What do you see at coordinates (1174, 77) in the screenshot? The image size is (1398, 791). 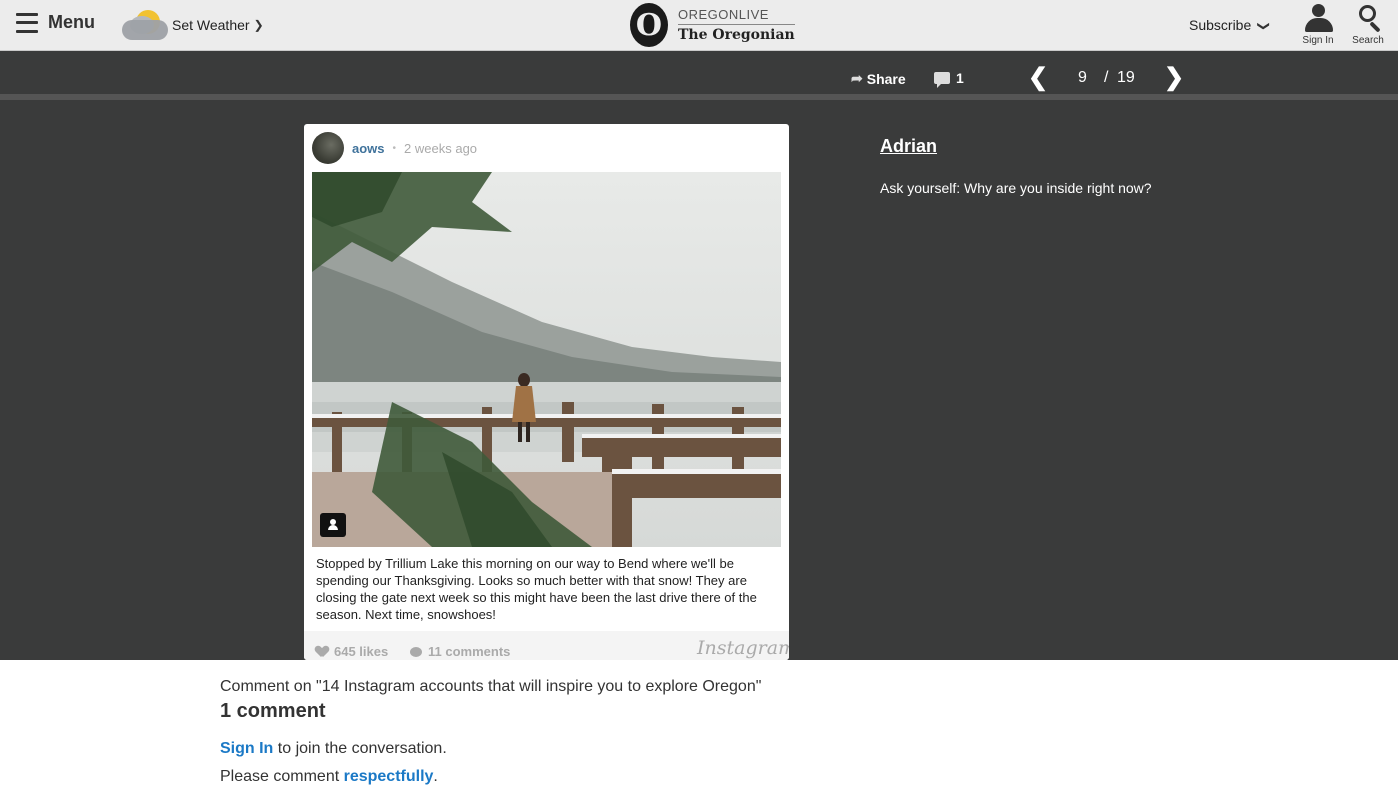 I see `next-photo-button: ❯` at bounding box center [1174, 77].